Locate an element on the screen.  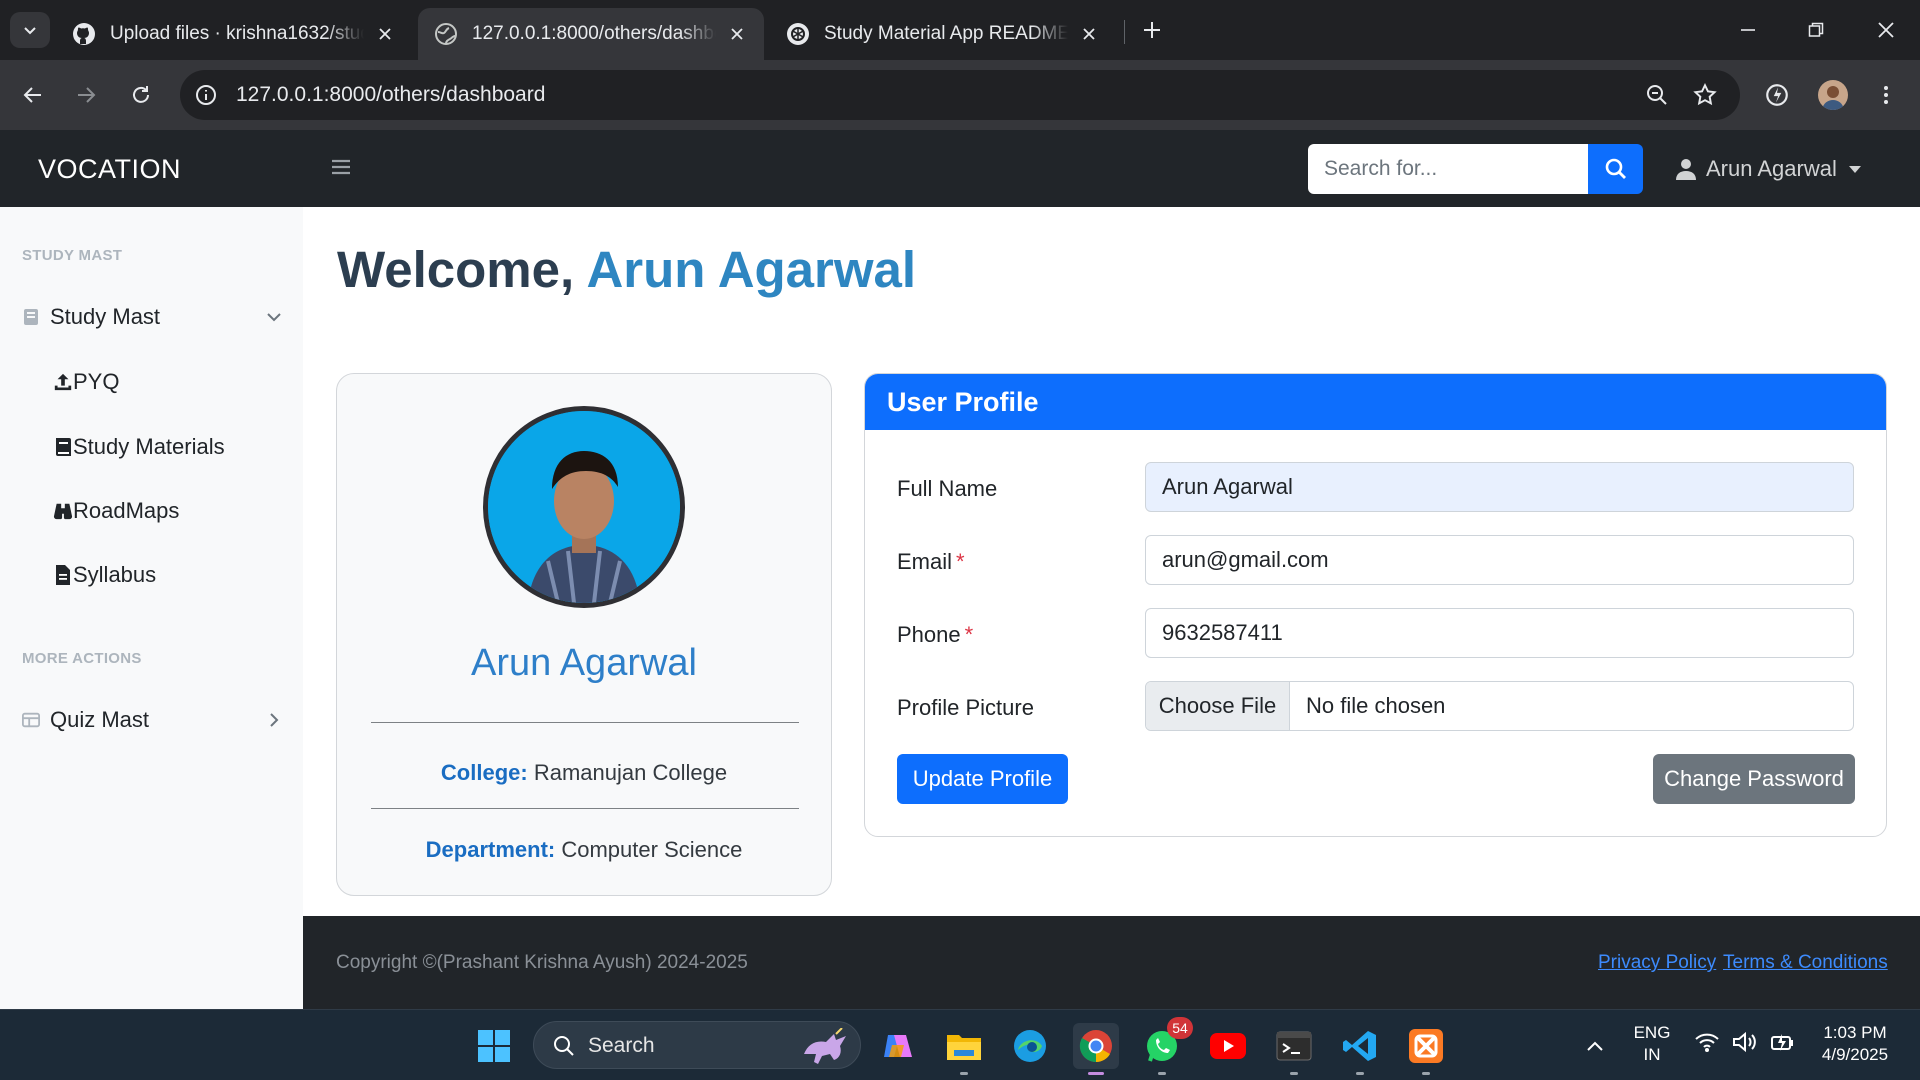
sidebar-subitem-pyq: PYQ is located at coordinates (86, 382).